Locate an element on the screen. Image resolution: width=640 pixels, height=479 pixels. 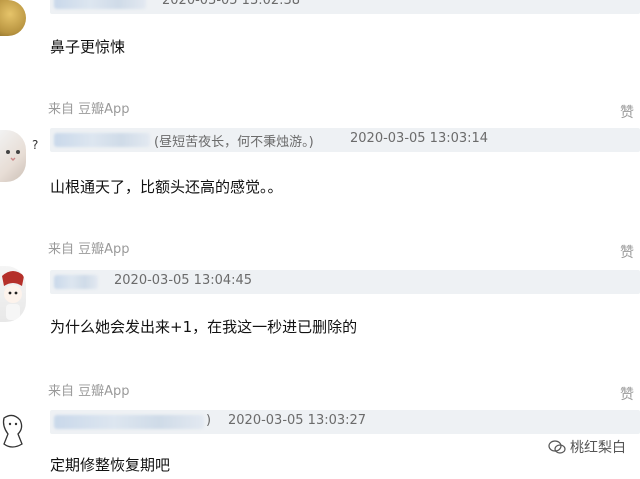
comment-timestamp: 2020-03-05 13:03:14 is located at coordinates (419, 138).